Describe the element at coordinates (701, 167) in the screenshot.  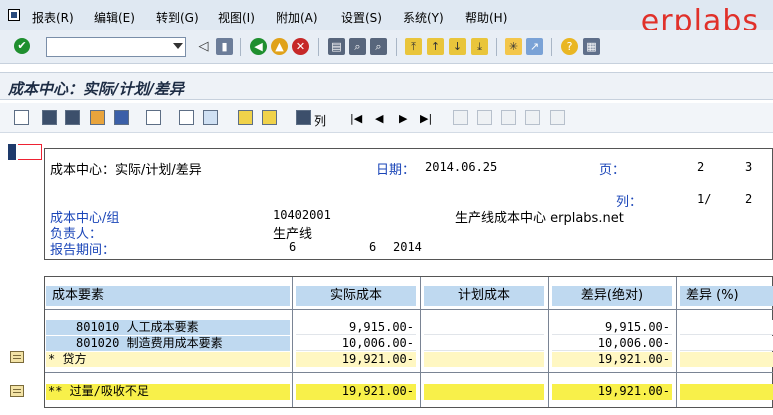
I see `page-value: 2` at that location.